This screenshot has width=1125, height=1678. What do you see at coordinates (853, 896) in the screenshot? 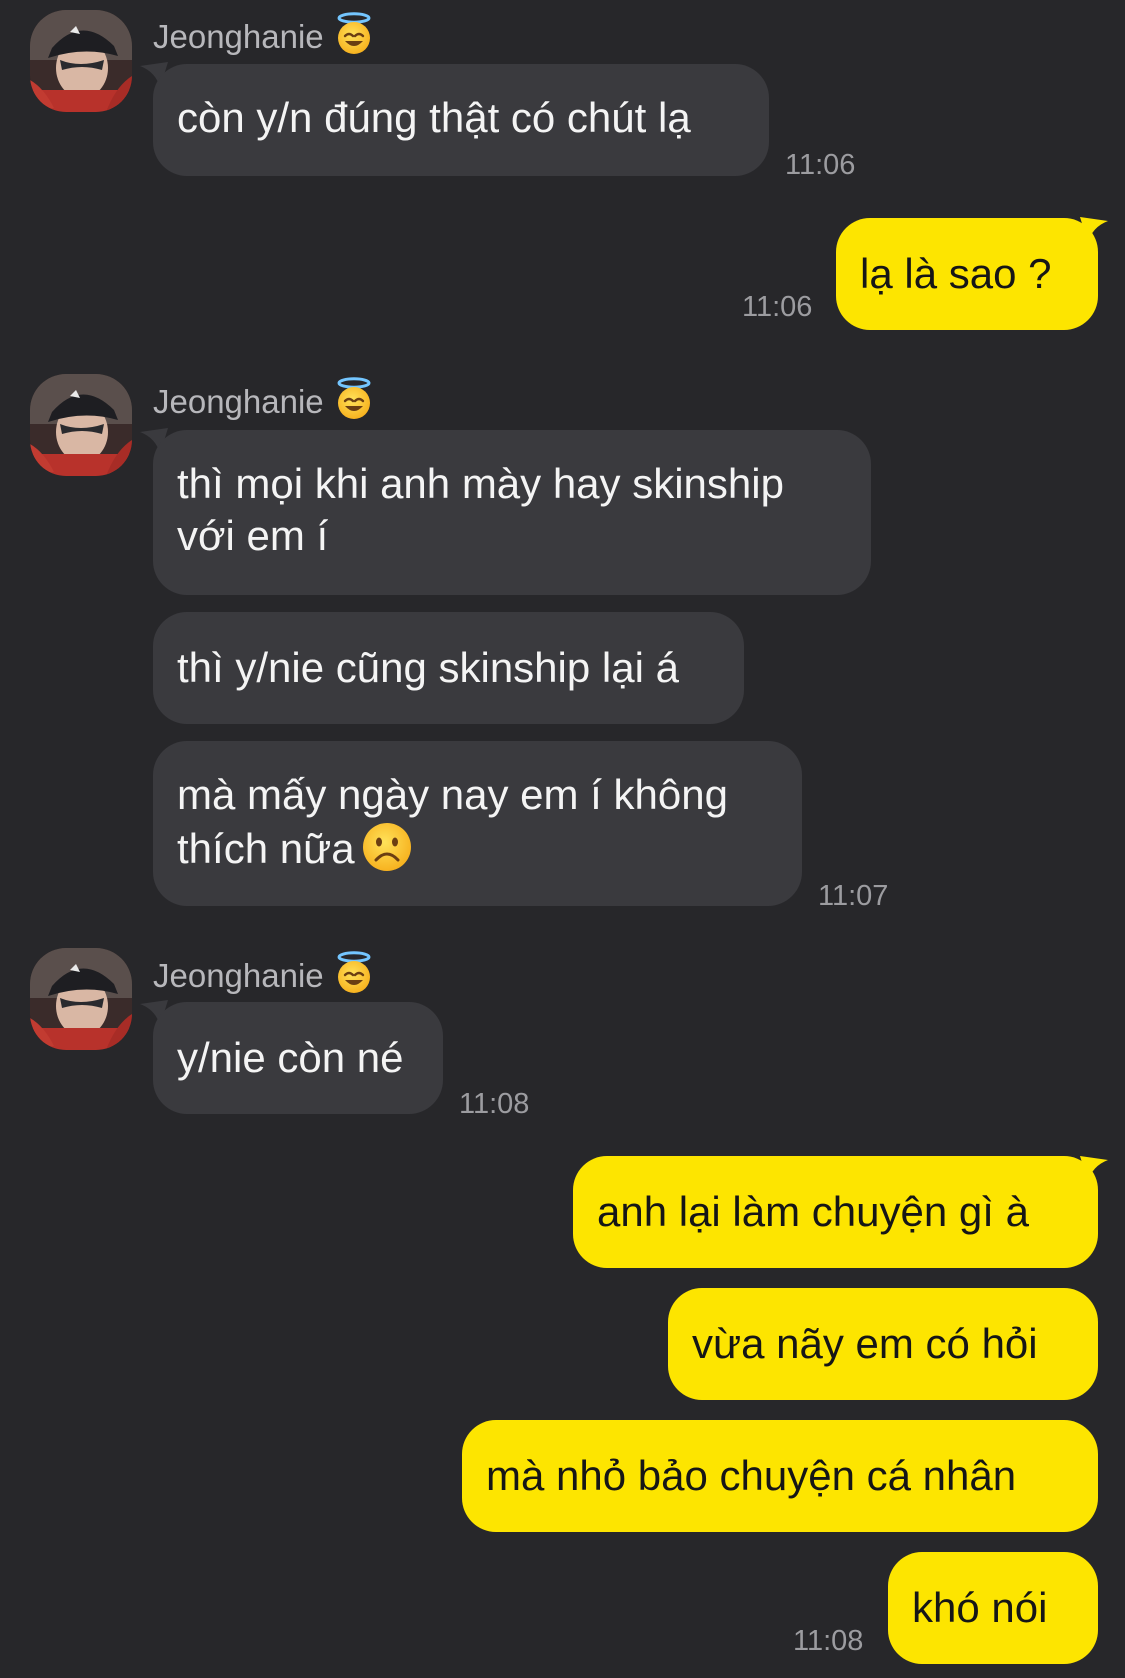
I see `message-time: 11:07` at bounding box center [853, 896].